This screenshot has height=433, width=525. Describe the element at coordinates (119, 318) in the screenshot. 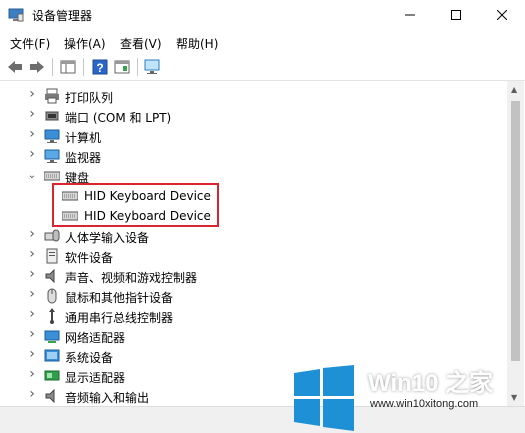

I see `tree-item-label: 通用串行总线控制器` at that location.